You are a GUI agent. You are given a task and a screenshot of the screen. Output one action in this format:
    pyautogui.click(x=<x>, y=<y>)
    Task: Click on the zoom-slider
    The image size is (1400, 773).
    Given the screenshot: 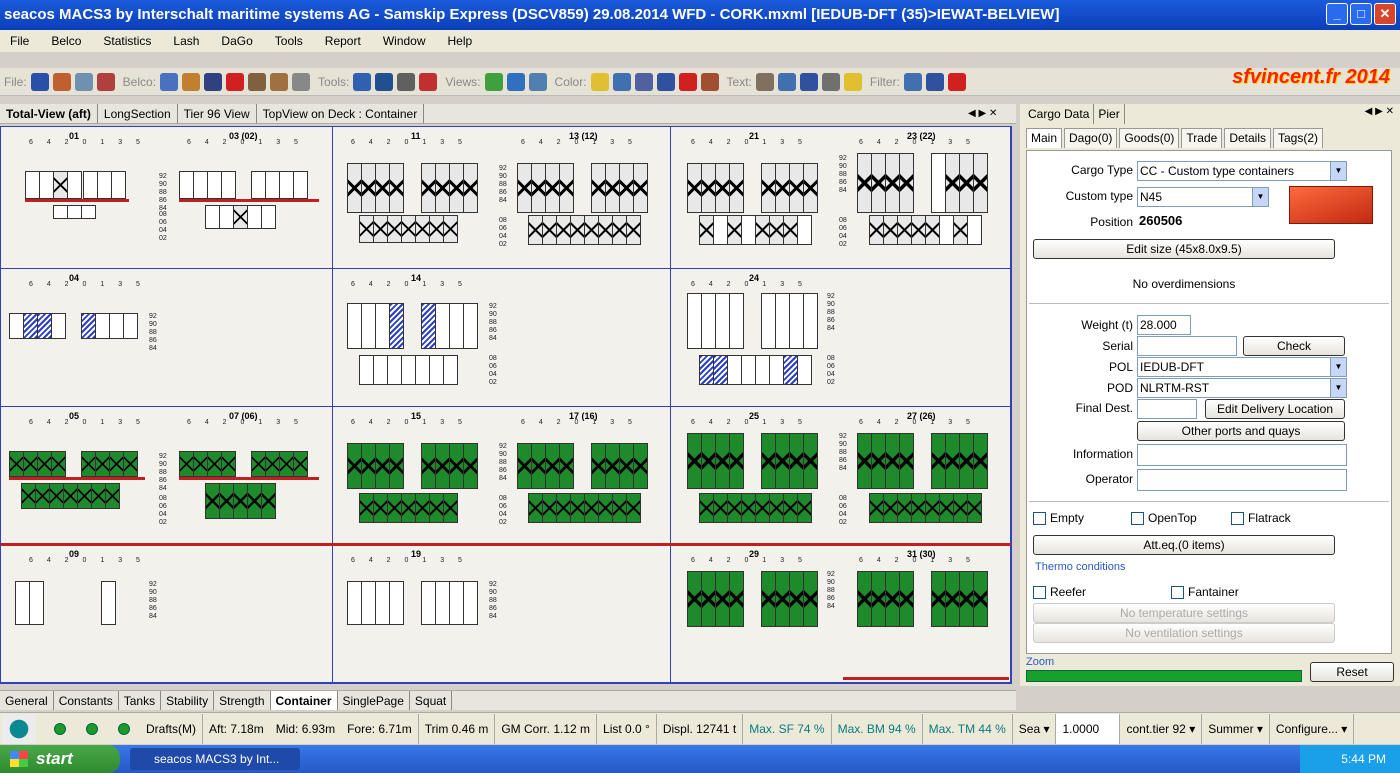 What is the action you would take?
    pyautogui.click(x=1164, y=676)
    